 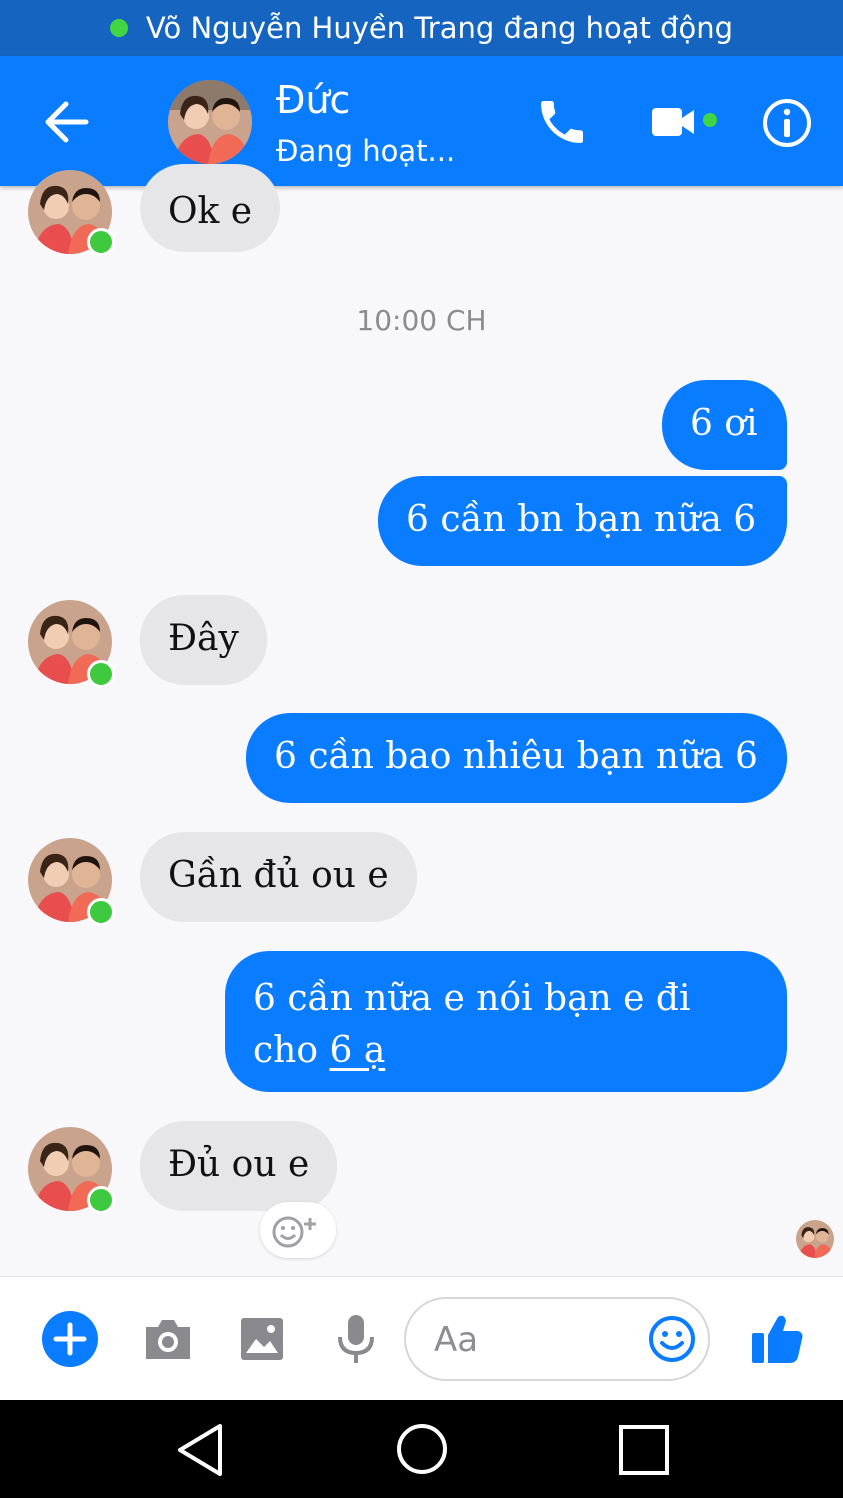 What do you see at coordinates (506, 1021) in the screenshot?
I see `message-bubble-outgoing: 6 cần nữa e nói bạn e đi cho 6 ạ` at bounding box center [506, 1021].